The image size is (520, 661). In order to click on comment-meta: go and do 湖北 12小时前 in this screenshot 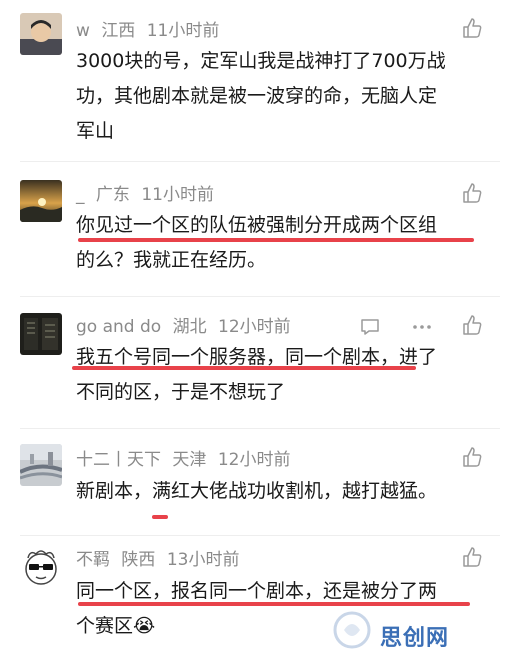, I will do `click(186, 327)`.